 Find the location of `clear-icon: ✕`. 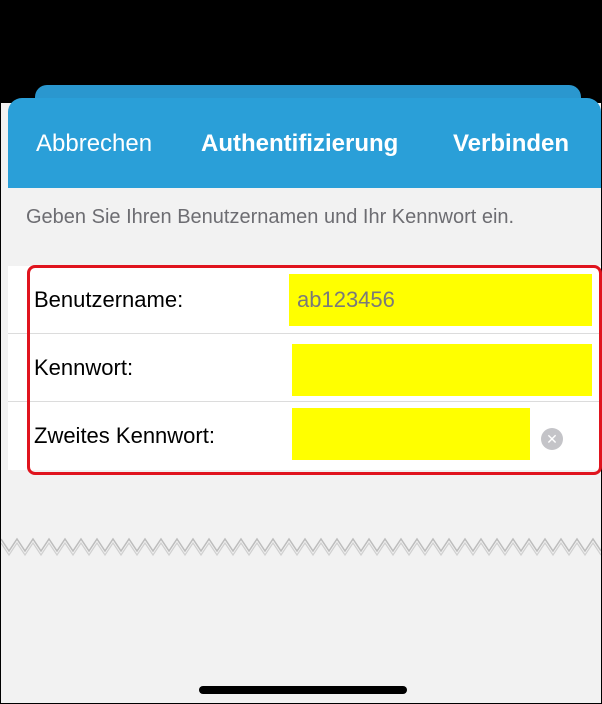

clear-icon: ✕ is located at coordinates (552, 439).